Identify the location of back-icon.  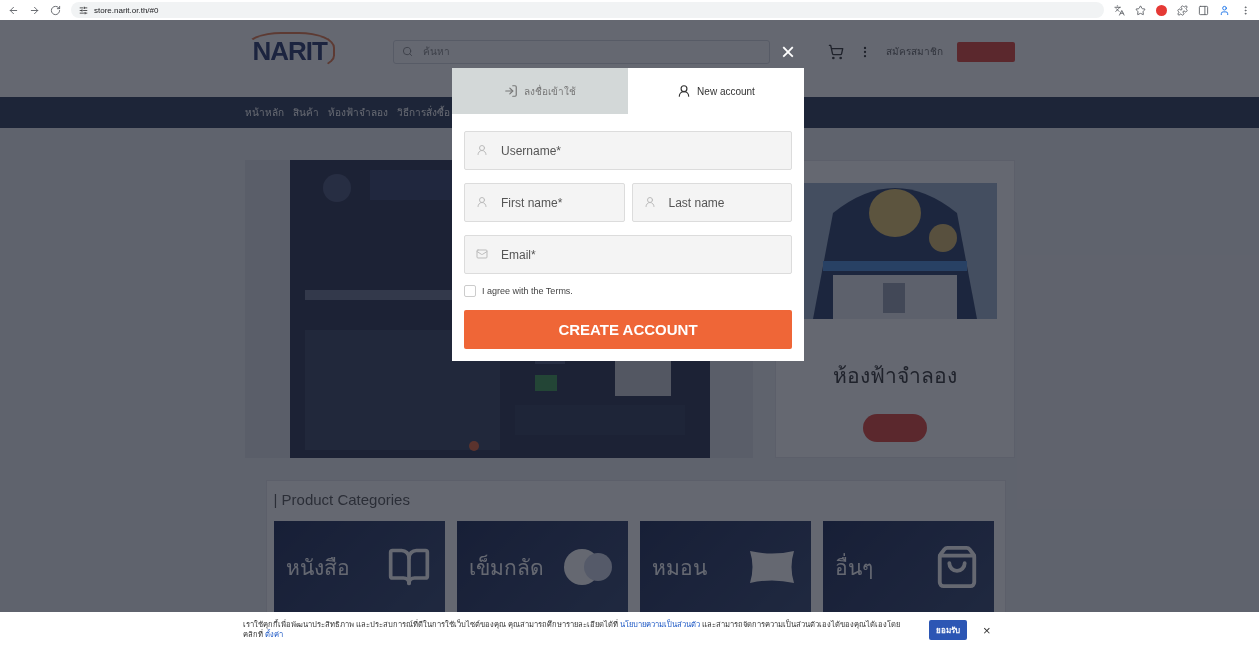
(13, 10).